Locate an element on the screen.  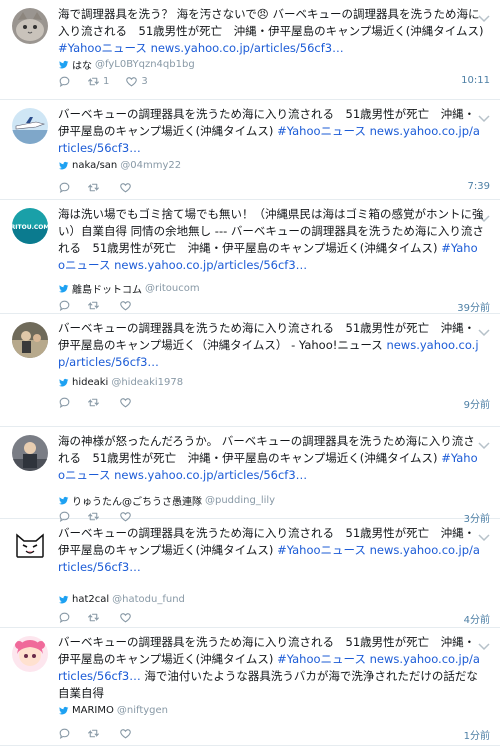
user-handle: @ritoucom is located at coordinates (172, 288).